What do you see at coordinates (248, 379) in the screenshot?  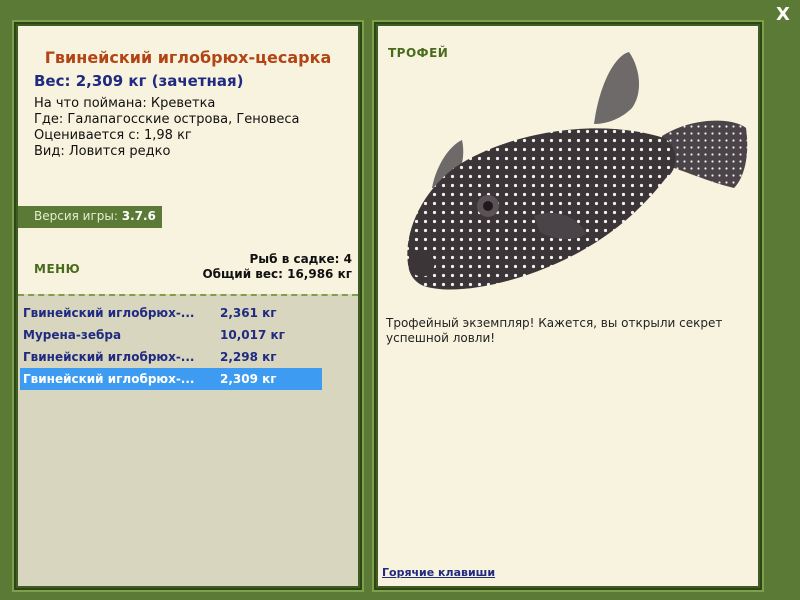 I see `catch-weight: 2,309 кг` at bounding box center [248, 379].